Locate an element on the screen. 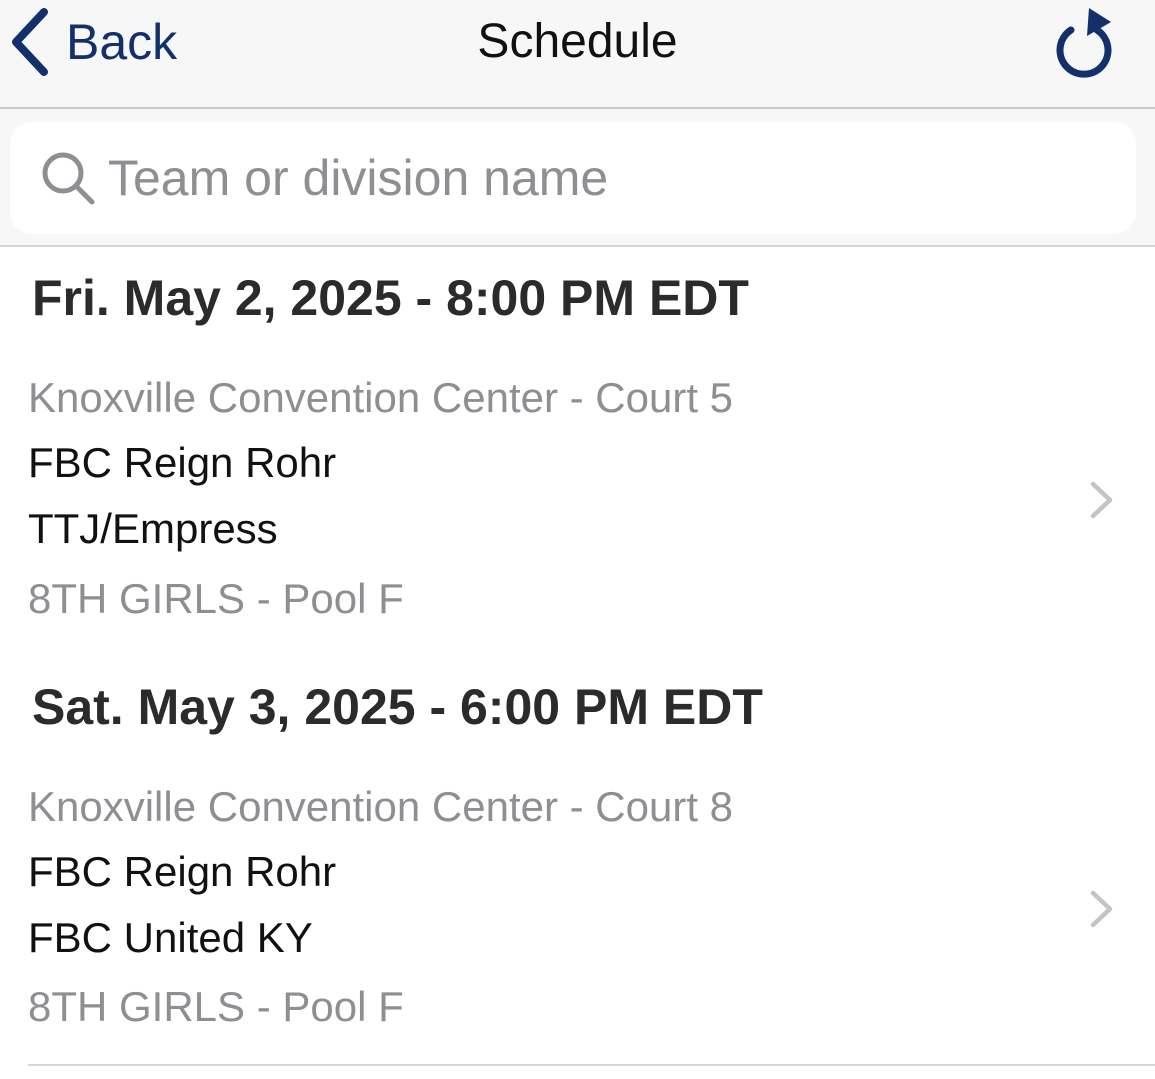 Image resolution: width=1155 pixels, height=1079 pixels. search-bar-container is located at coordinates (577, 178).